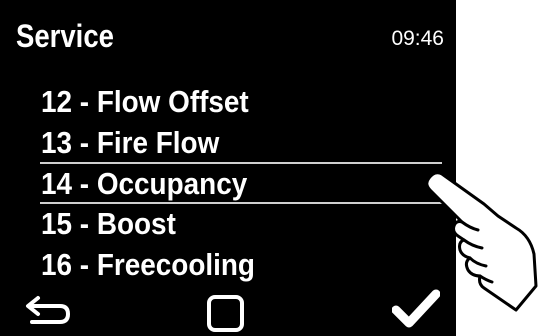 Image resolution: width=539 pixels, height=336 pixels. What do you see at coordinates (130, 142) in the screenshot?
I see `menu-item-fire-flow: 13 - Fire Flow` at bounding box center [130, 142].